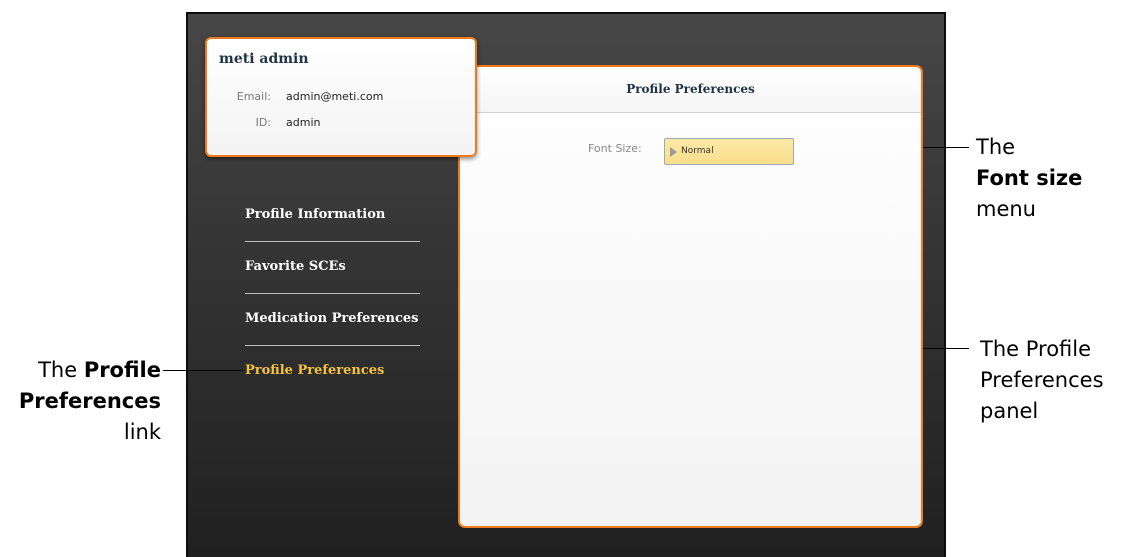  Describe the element at coordinates (315, 214) in the screenshot. I see `sidebar-item-profile-information: Profile Information` at that location.